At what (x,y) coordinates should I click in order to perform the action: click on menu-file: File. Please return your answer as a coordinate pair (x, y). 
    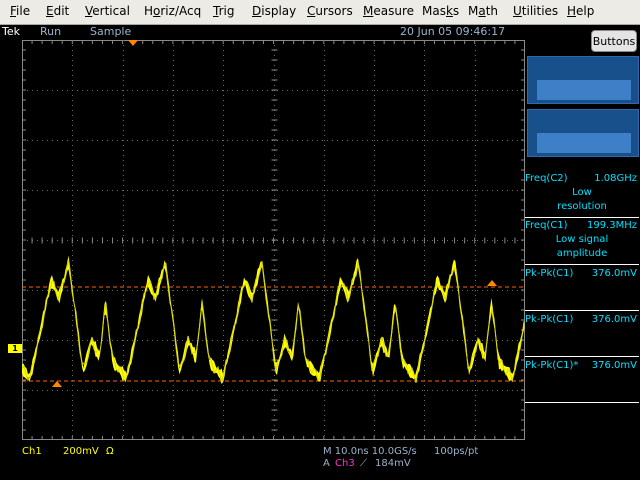
    Looking at the image, I should click on (20, 11).